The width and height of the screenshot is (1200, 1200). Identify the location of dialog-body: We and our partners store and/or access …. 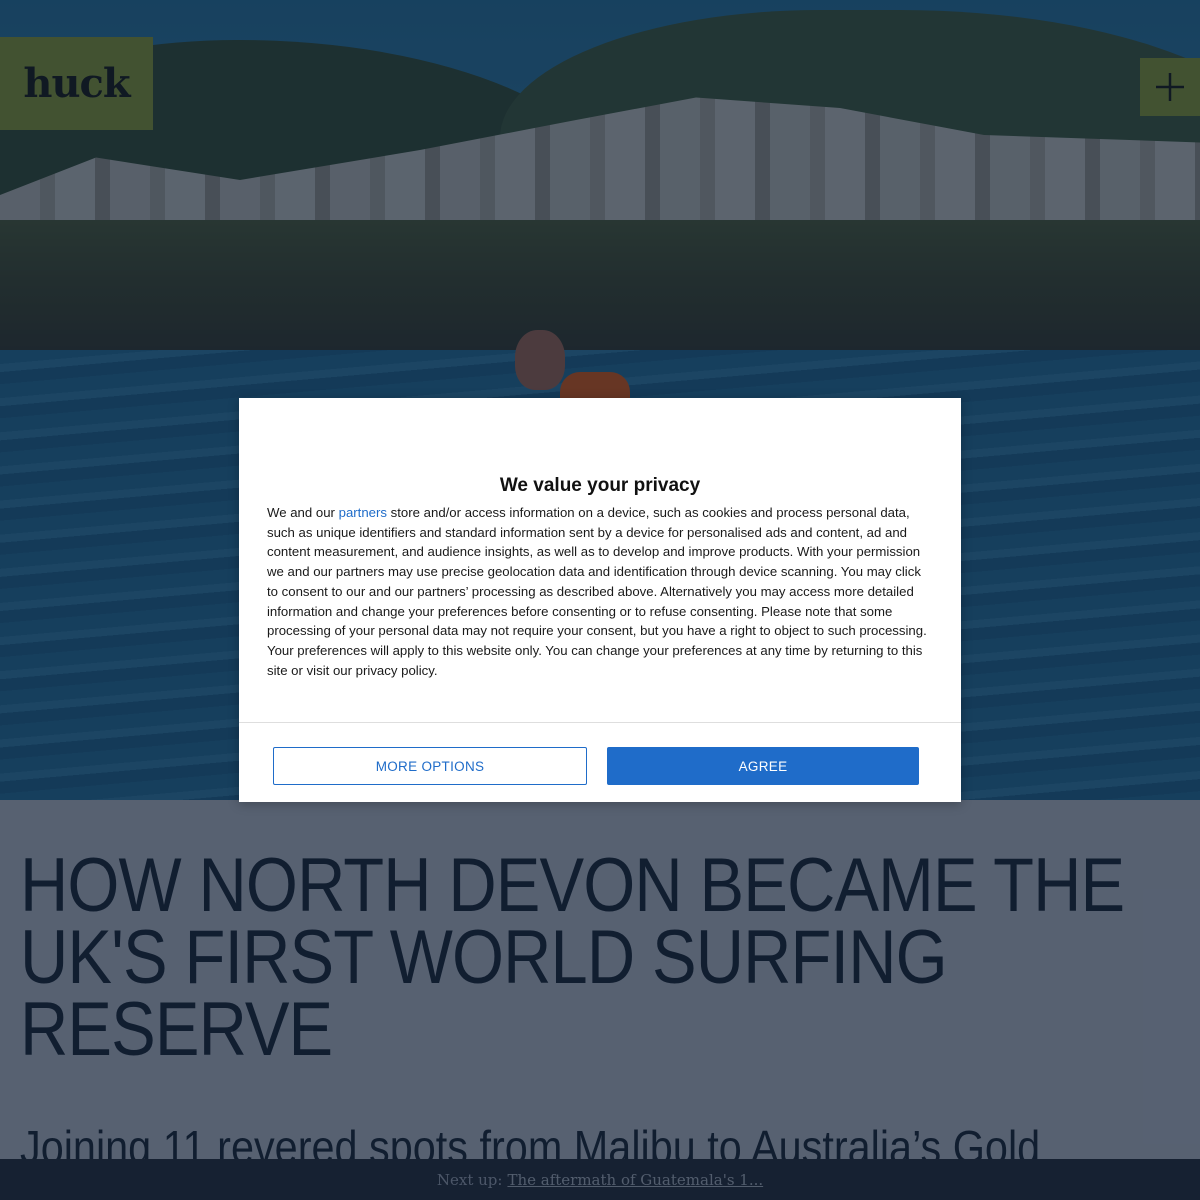
(601, 591).